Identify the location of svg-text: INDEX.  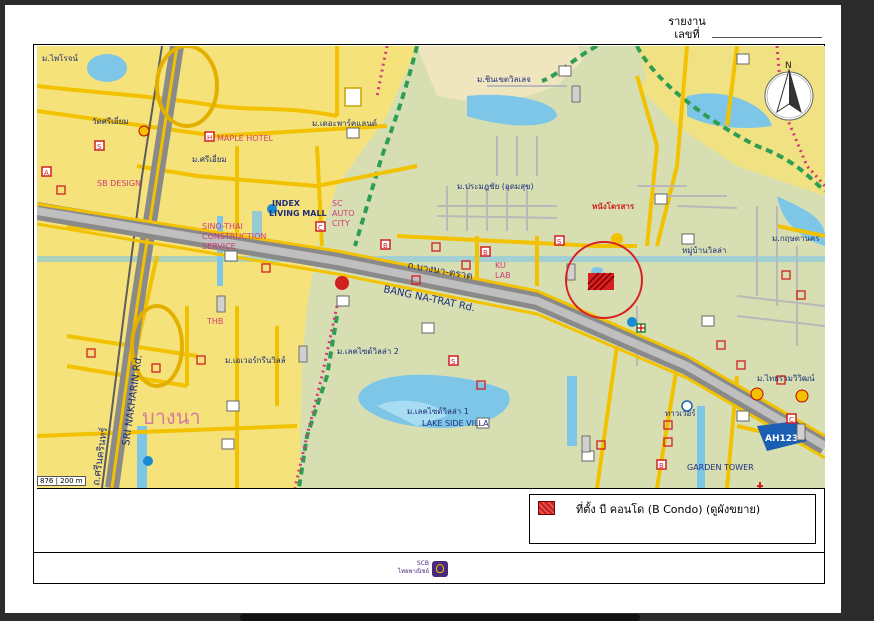
(286, 203).